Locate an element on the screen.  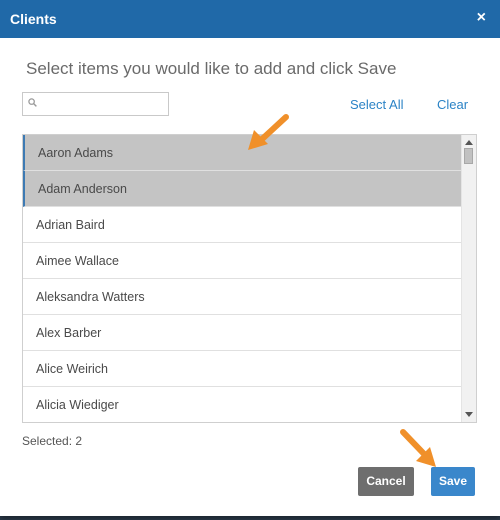
scroll-thumb is located at coordinates (468, 156).